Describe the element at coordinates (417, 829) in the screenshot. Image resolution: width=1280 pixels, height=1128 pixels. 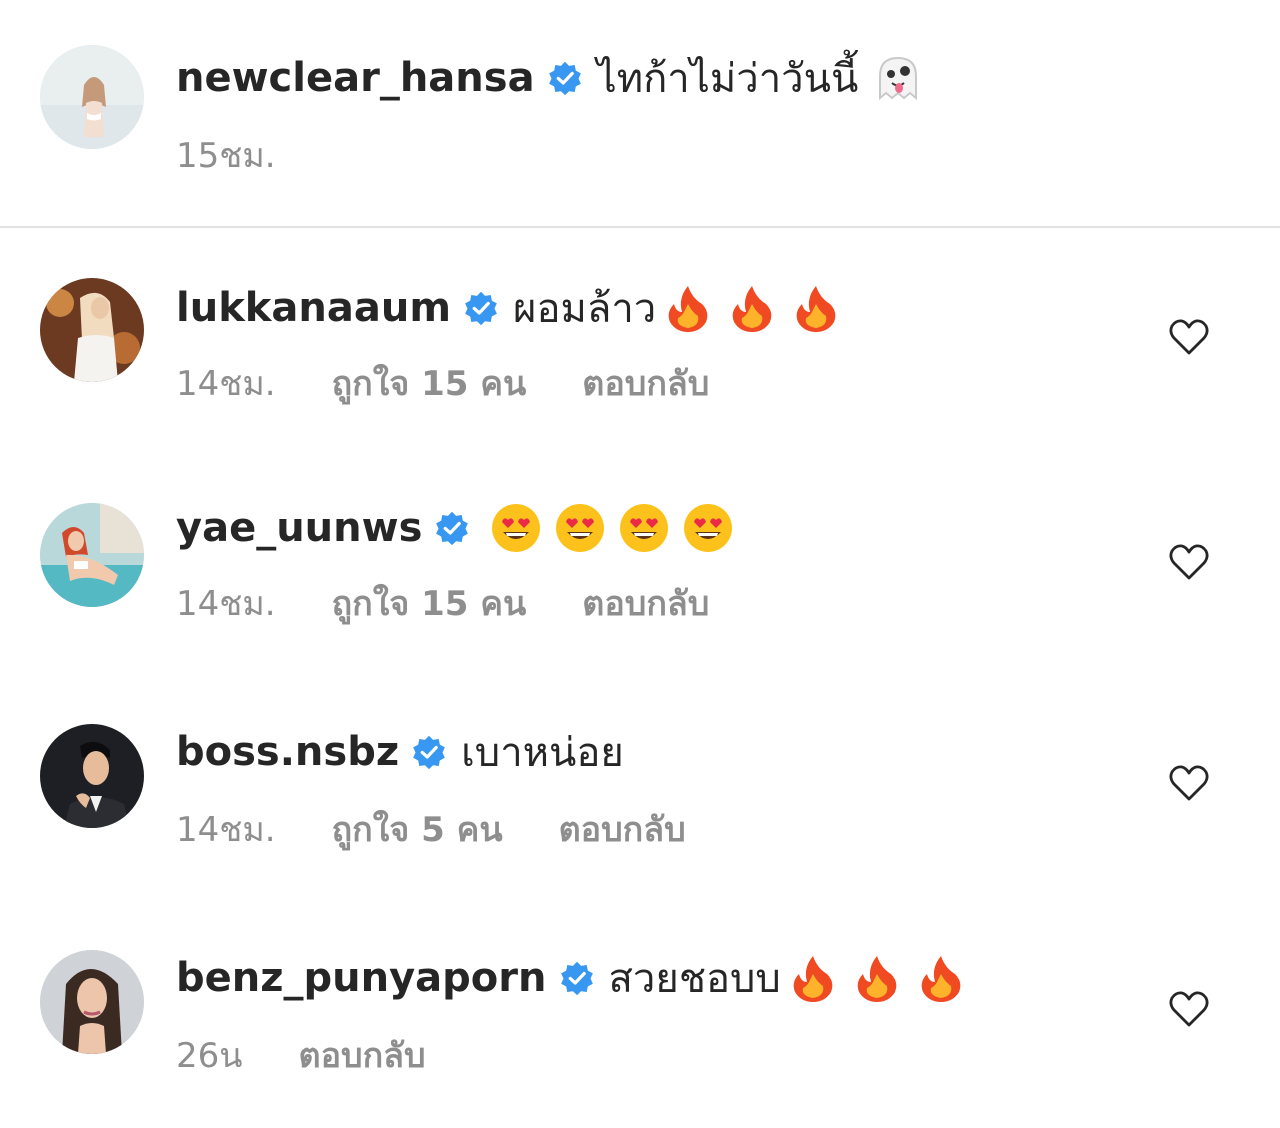
I see `likes-count-link: ถูกใจ 5 คน` at that location.